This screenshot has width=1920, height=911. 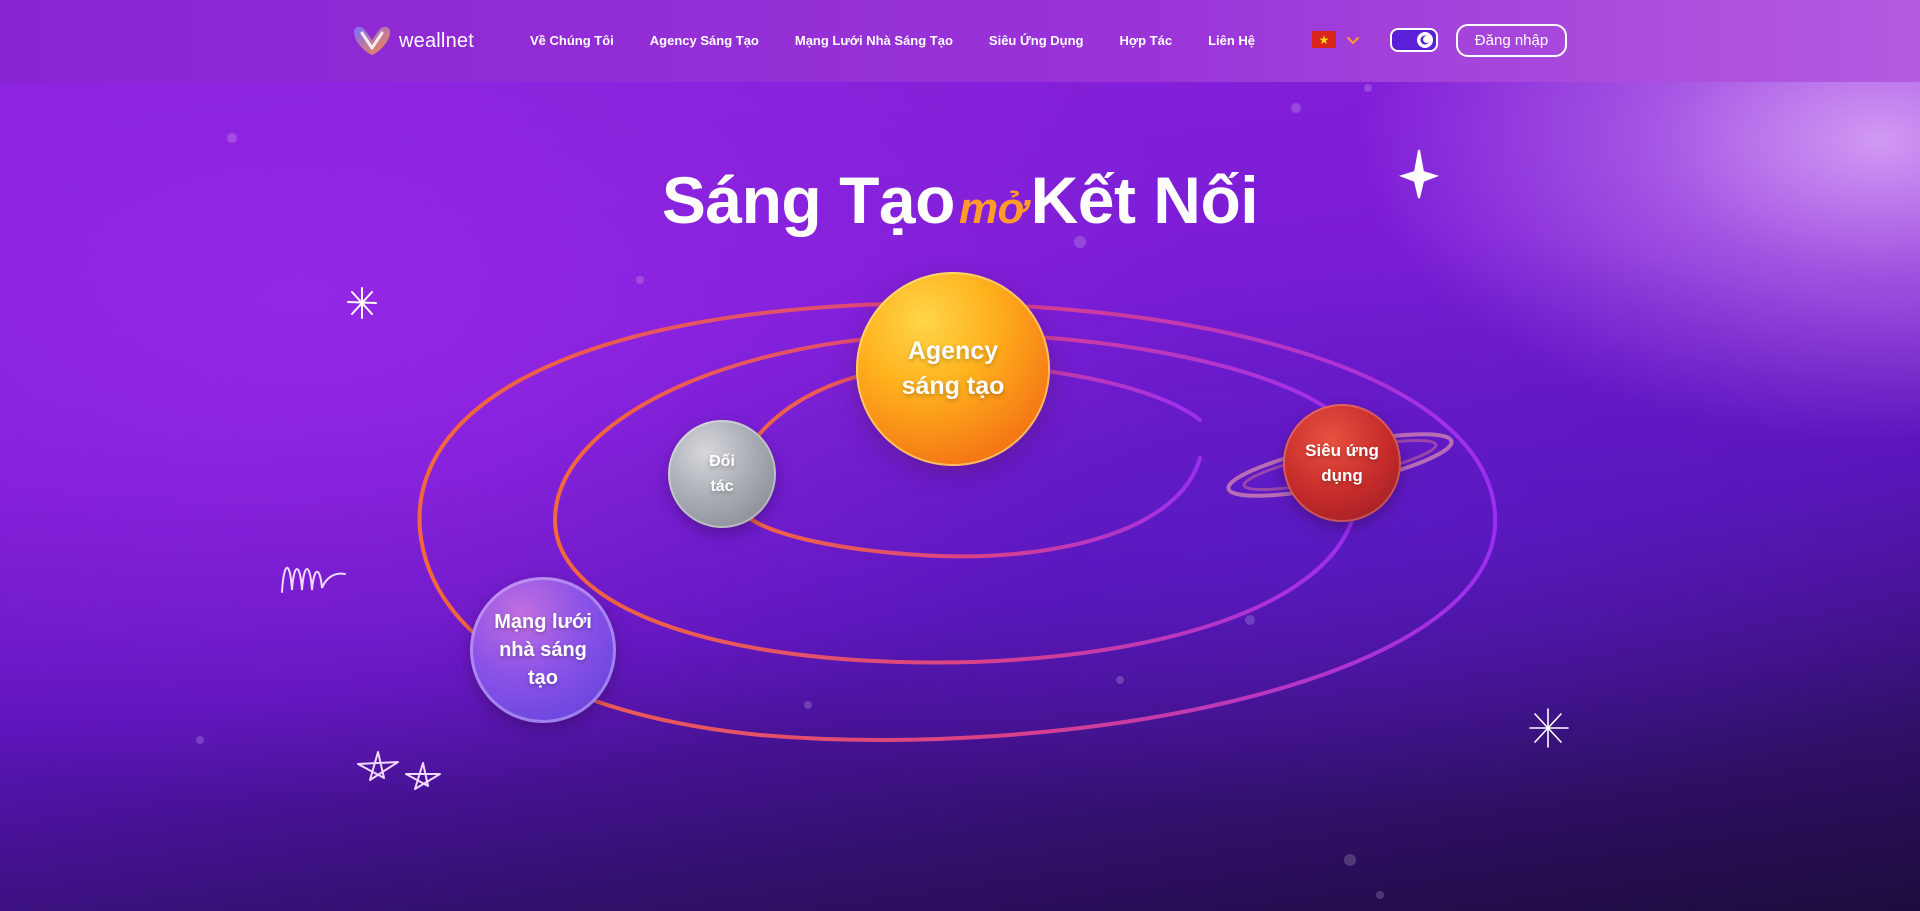 What do you see at coordinates (704, 41) in the screenshot?
I see `nav-agency: Agency Sáng Tạo` at bounding box center [704, 41].